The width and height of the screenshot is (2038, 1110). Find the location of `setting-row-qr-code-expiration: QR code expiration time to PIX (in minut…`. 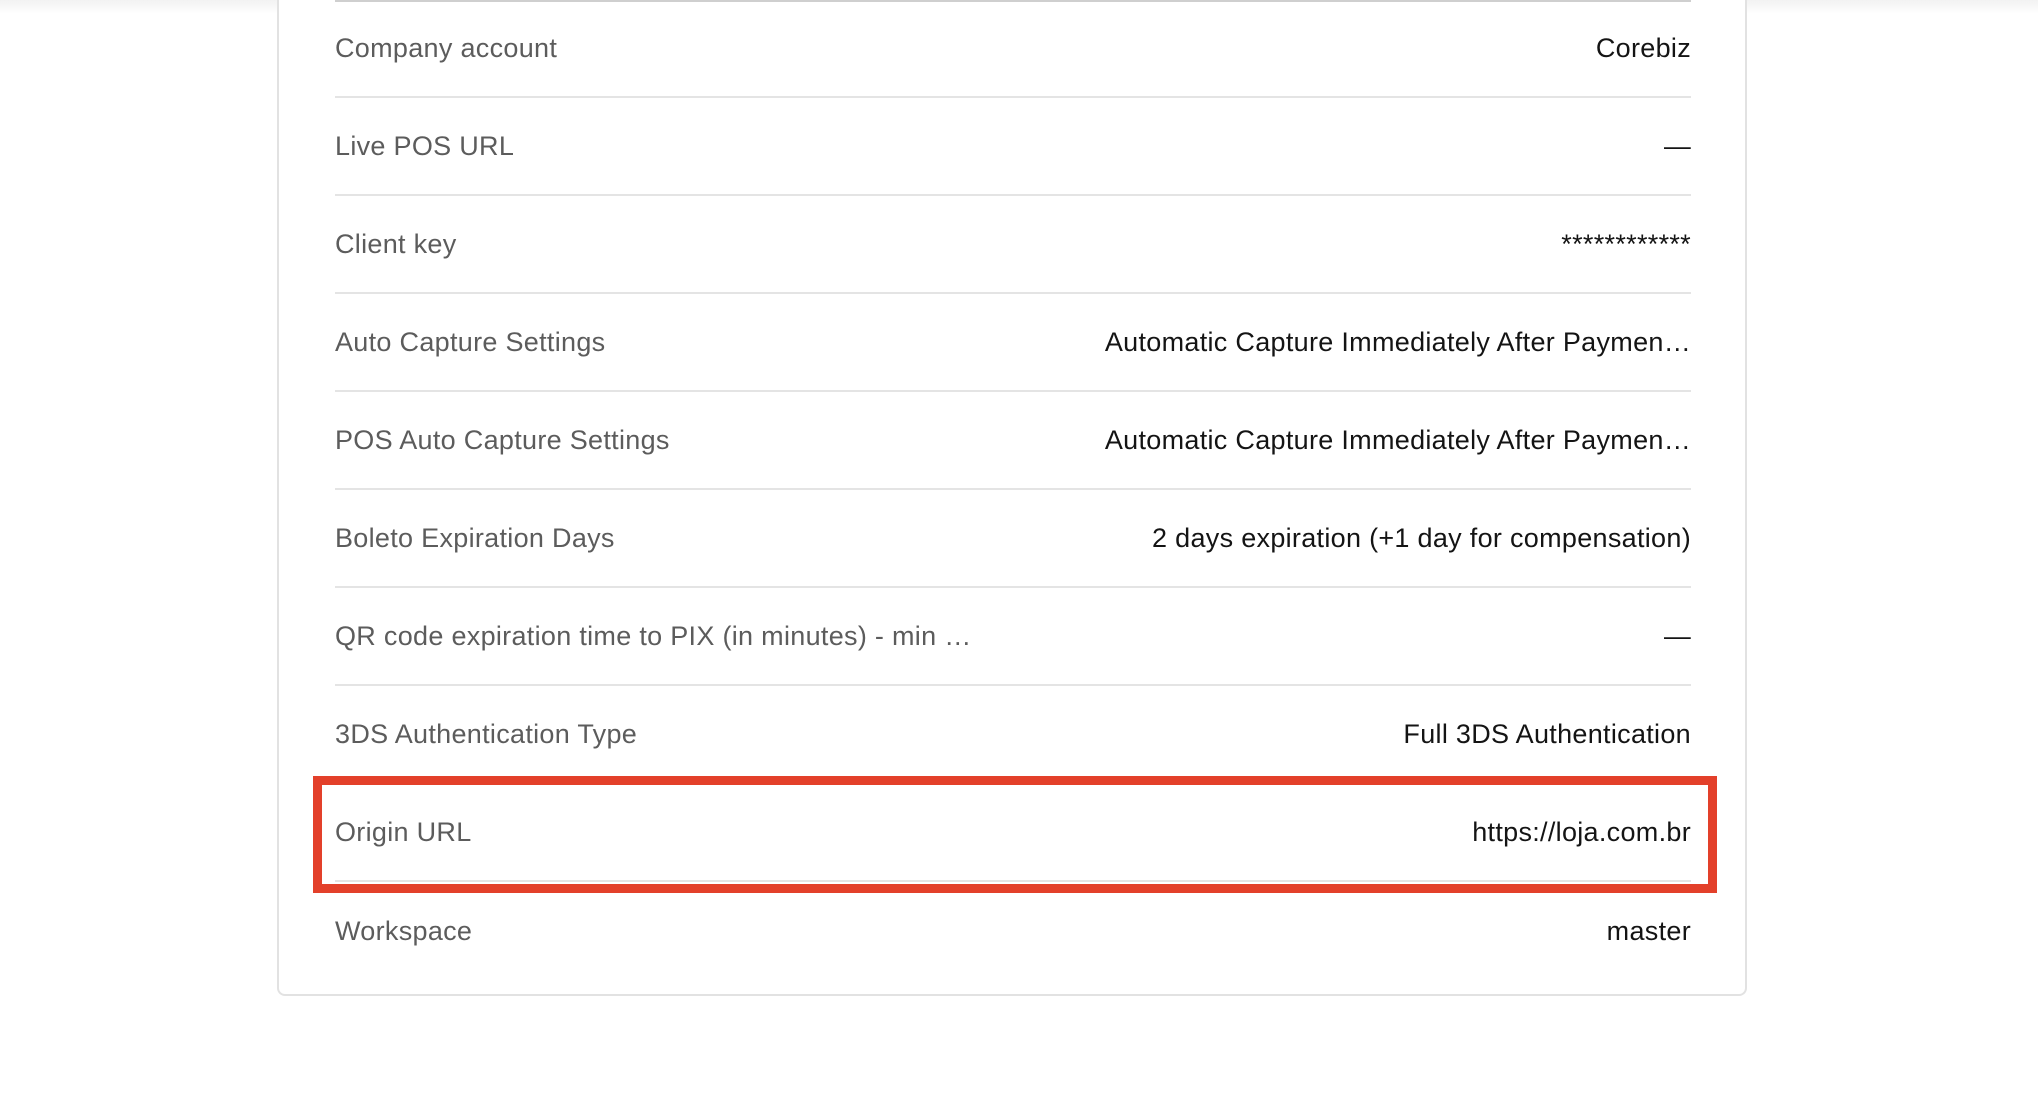

setting-row-qr-code-expiration: QR code expiration time to PIX (in minut… is located at coordinates (1013, 637).